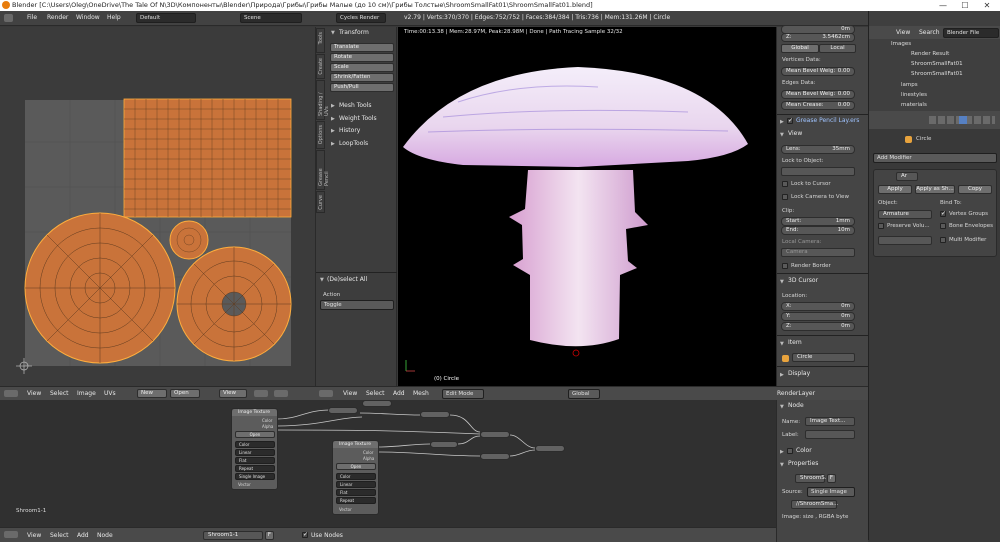 This screenshot has height=542, width=1000. What do you see at coordinates (233, 393) in the screenshot?
I see `uv-view-dropdown: View` at bounding box center [233, 393].